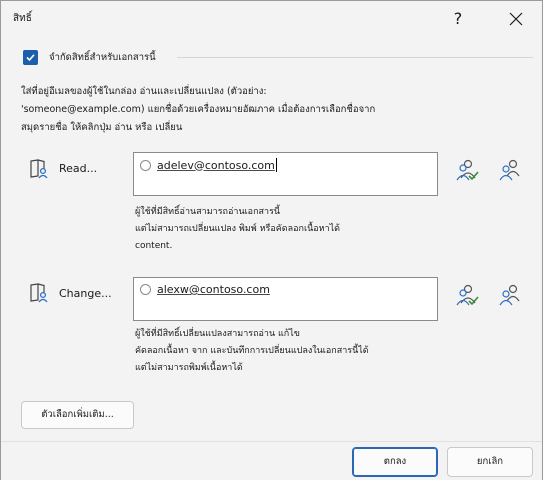 Image resolution: width=543 pixels, height=480 pixels. What do you see at coordinates (395, 462) in the screenshot?
I see `ok-button: ตกลง` at bounding box center [395, 462].